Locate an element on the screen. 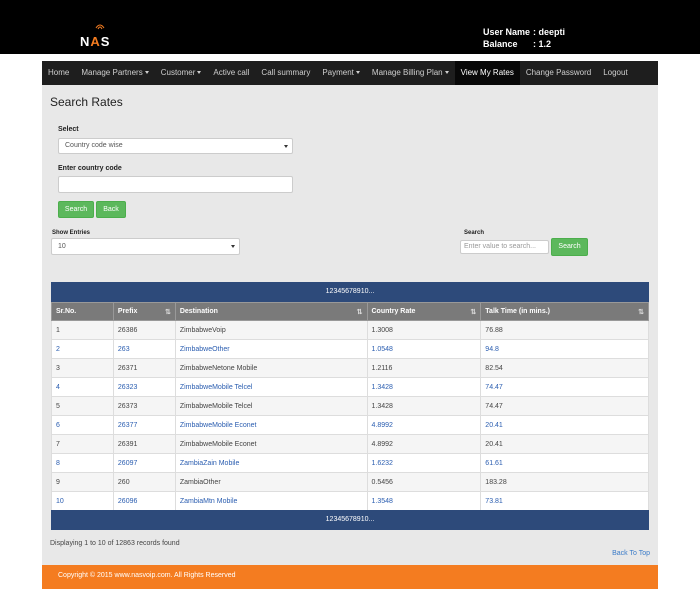  user-name-label: User Name is located at coordinates (507, 32).